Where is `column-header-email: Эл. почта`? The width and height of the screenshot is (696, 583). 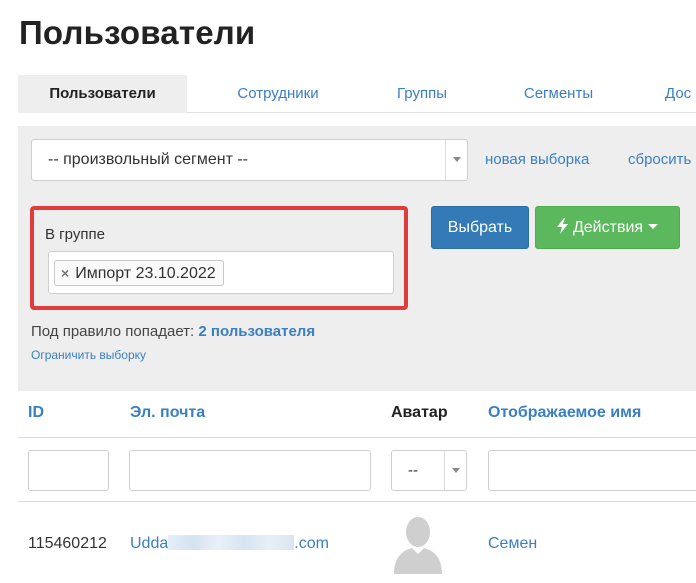 column-header-email: Эл. почта is located at coordinates (167, 413).